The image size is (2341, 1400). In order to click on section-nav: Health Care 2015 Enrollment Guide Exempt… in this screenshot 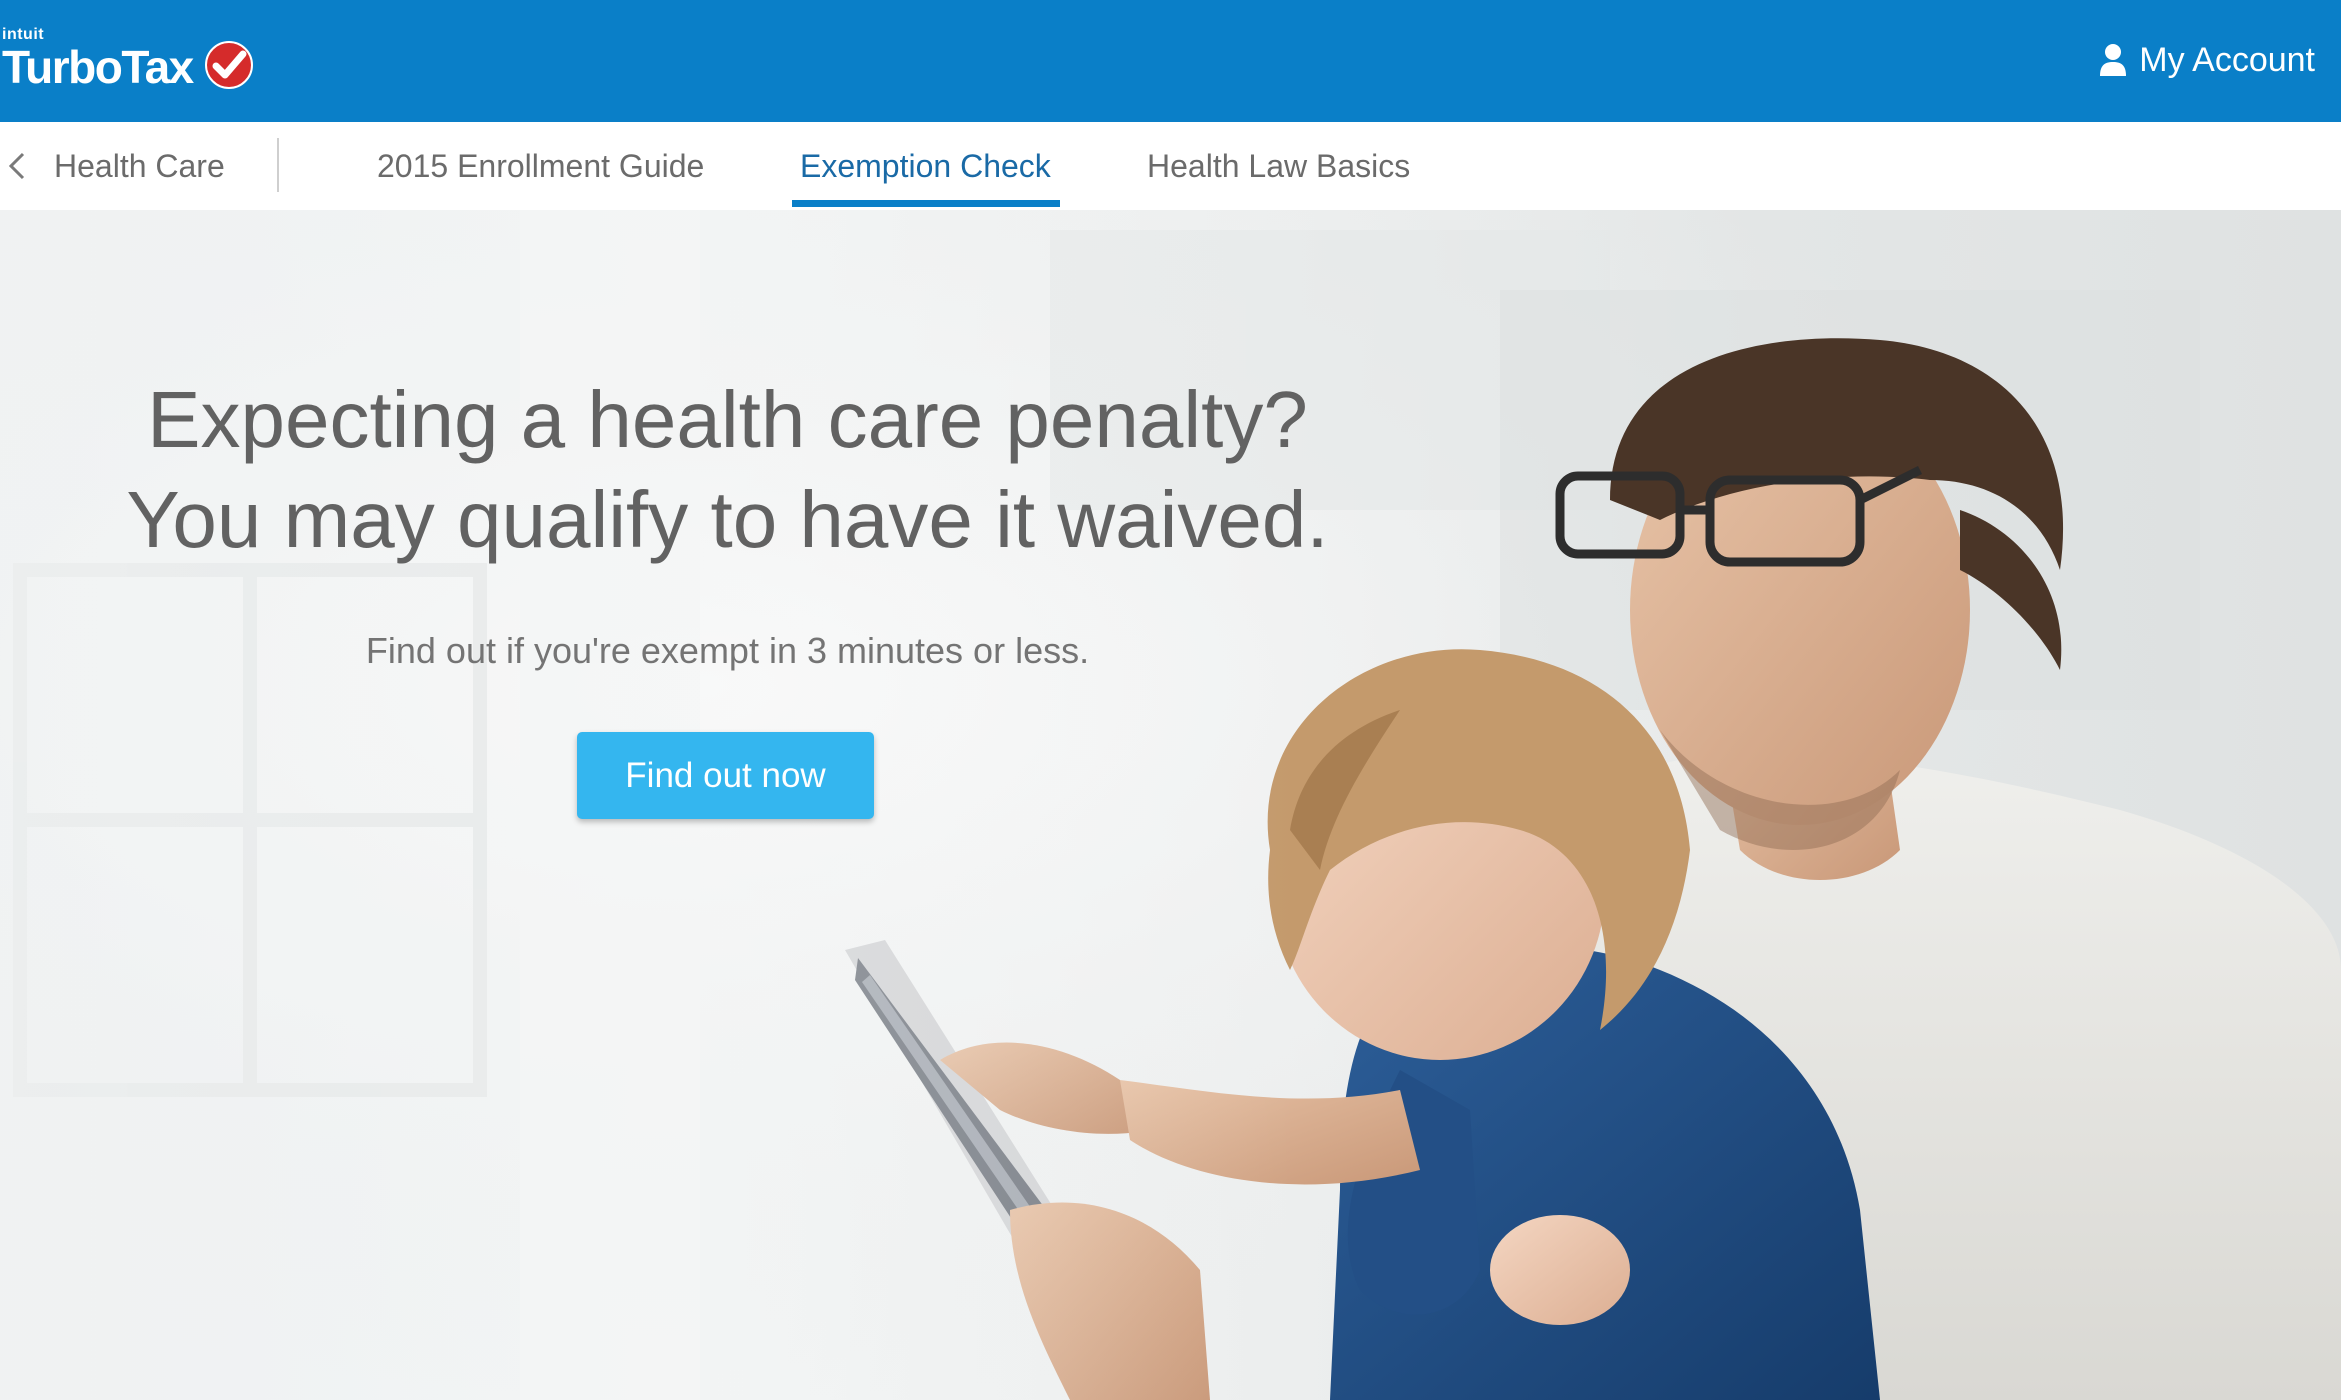, I will do `click(1170, 167)`.